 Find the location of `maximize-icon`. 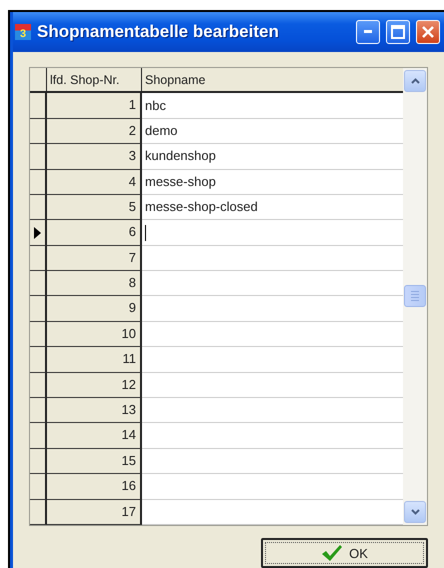

maximize-icon is located at coordinates (398, 31).